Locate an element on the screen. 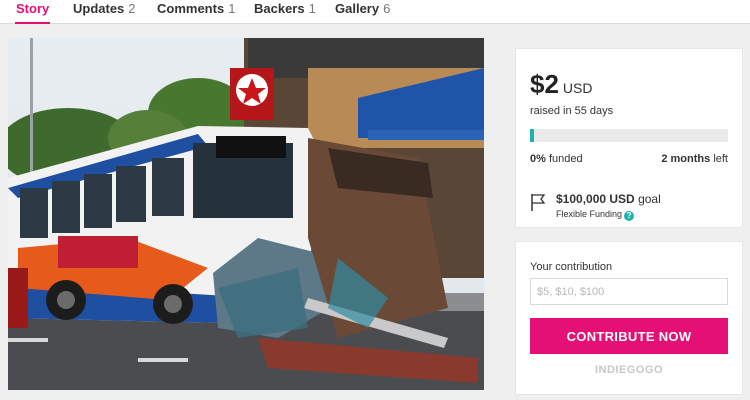 This screenshot has width=750, height=400. flag-icon is located at coordinates (538, 204).